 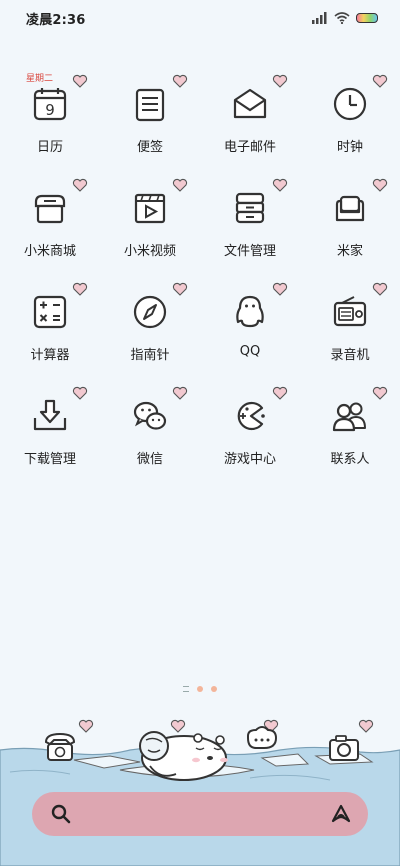 What do you see at coordinates (200, 18) in the screenshot?
I see `status-bar: 凌晨2:36` at bounding box center [200, 18].